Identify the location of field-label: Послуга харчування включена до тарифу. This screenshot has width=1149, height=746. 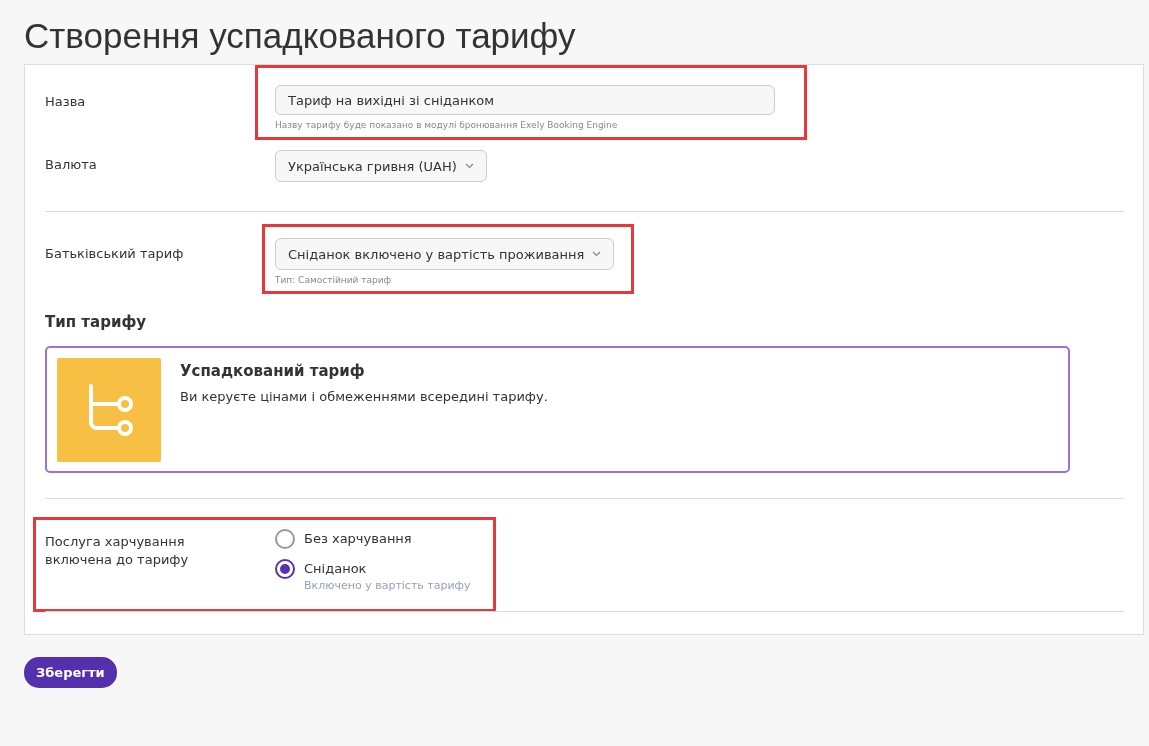
(117, 551).